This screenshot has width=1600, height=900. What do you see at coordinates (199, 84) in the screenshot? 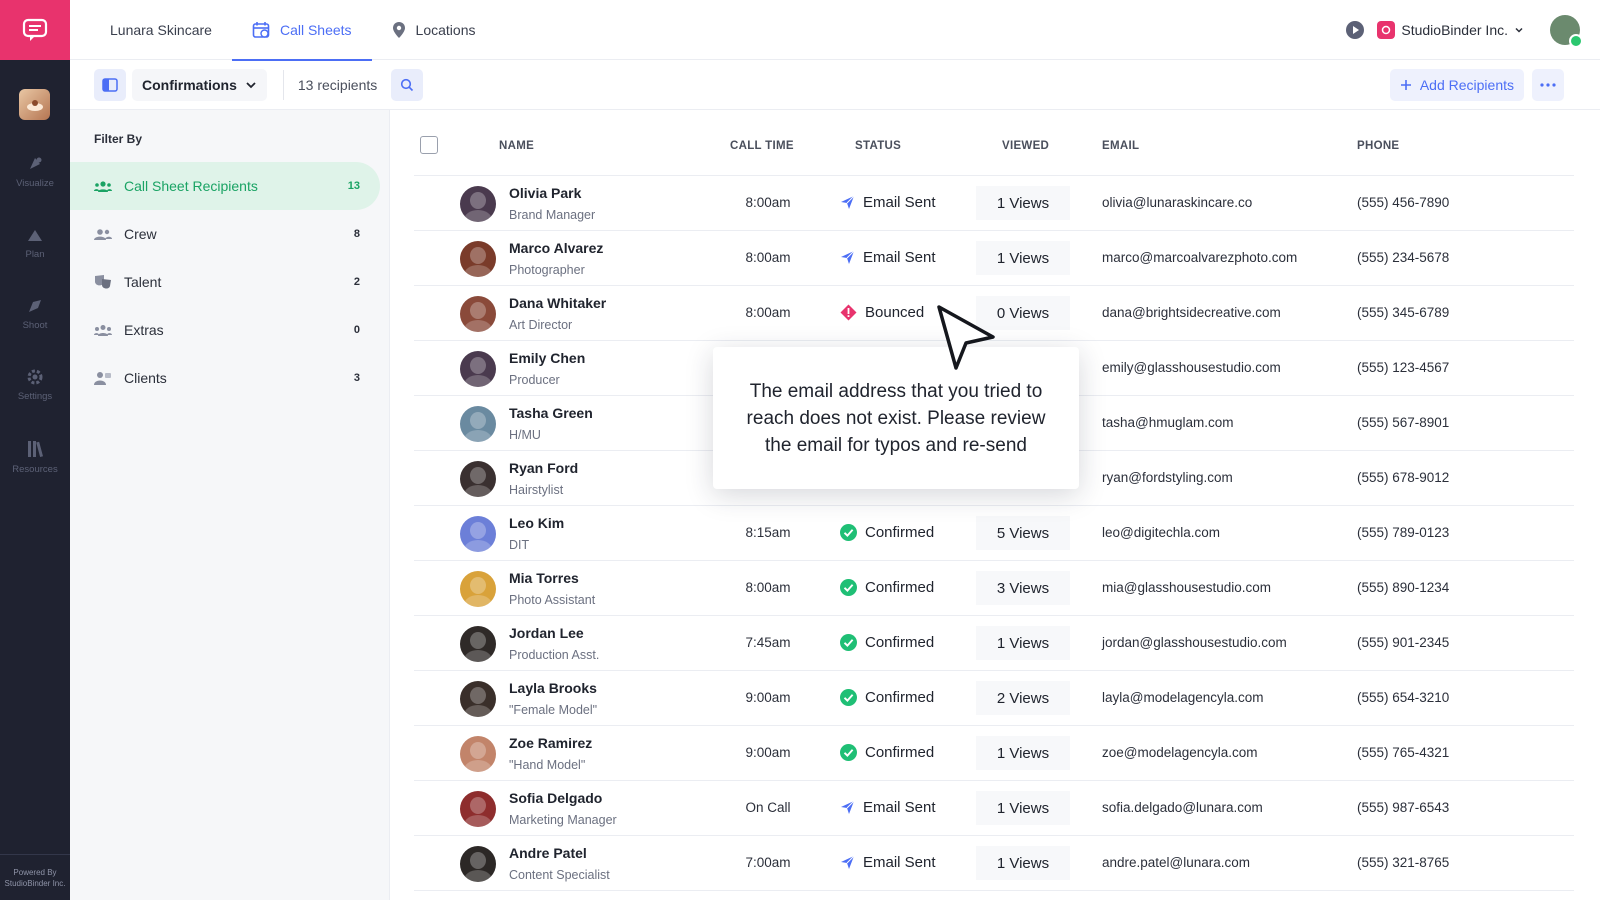
I see `view-dropdown: Confirmations` at bounding box center [199, 84].